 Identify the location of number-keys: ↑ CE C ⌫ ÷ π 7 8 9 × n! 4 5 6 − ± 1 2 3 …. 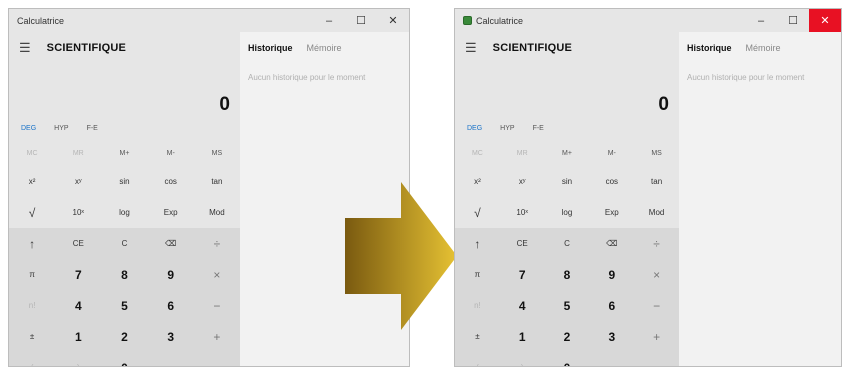
(567, 297).